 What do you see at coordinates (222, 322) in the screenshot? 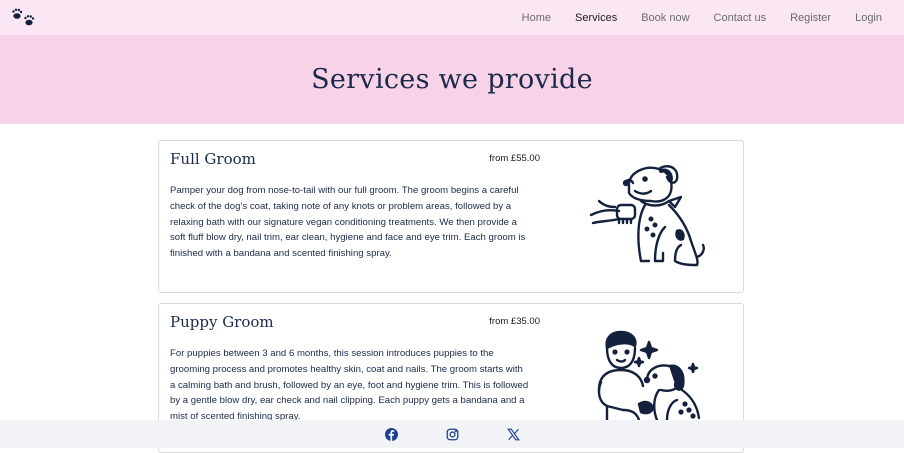
I see `service-title: Puppy Groom` at bounding box center [222, 322].